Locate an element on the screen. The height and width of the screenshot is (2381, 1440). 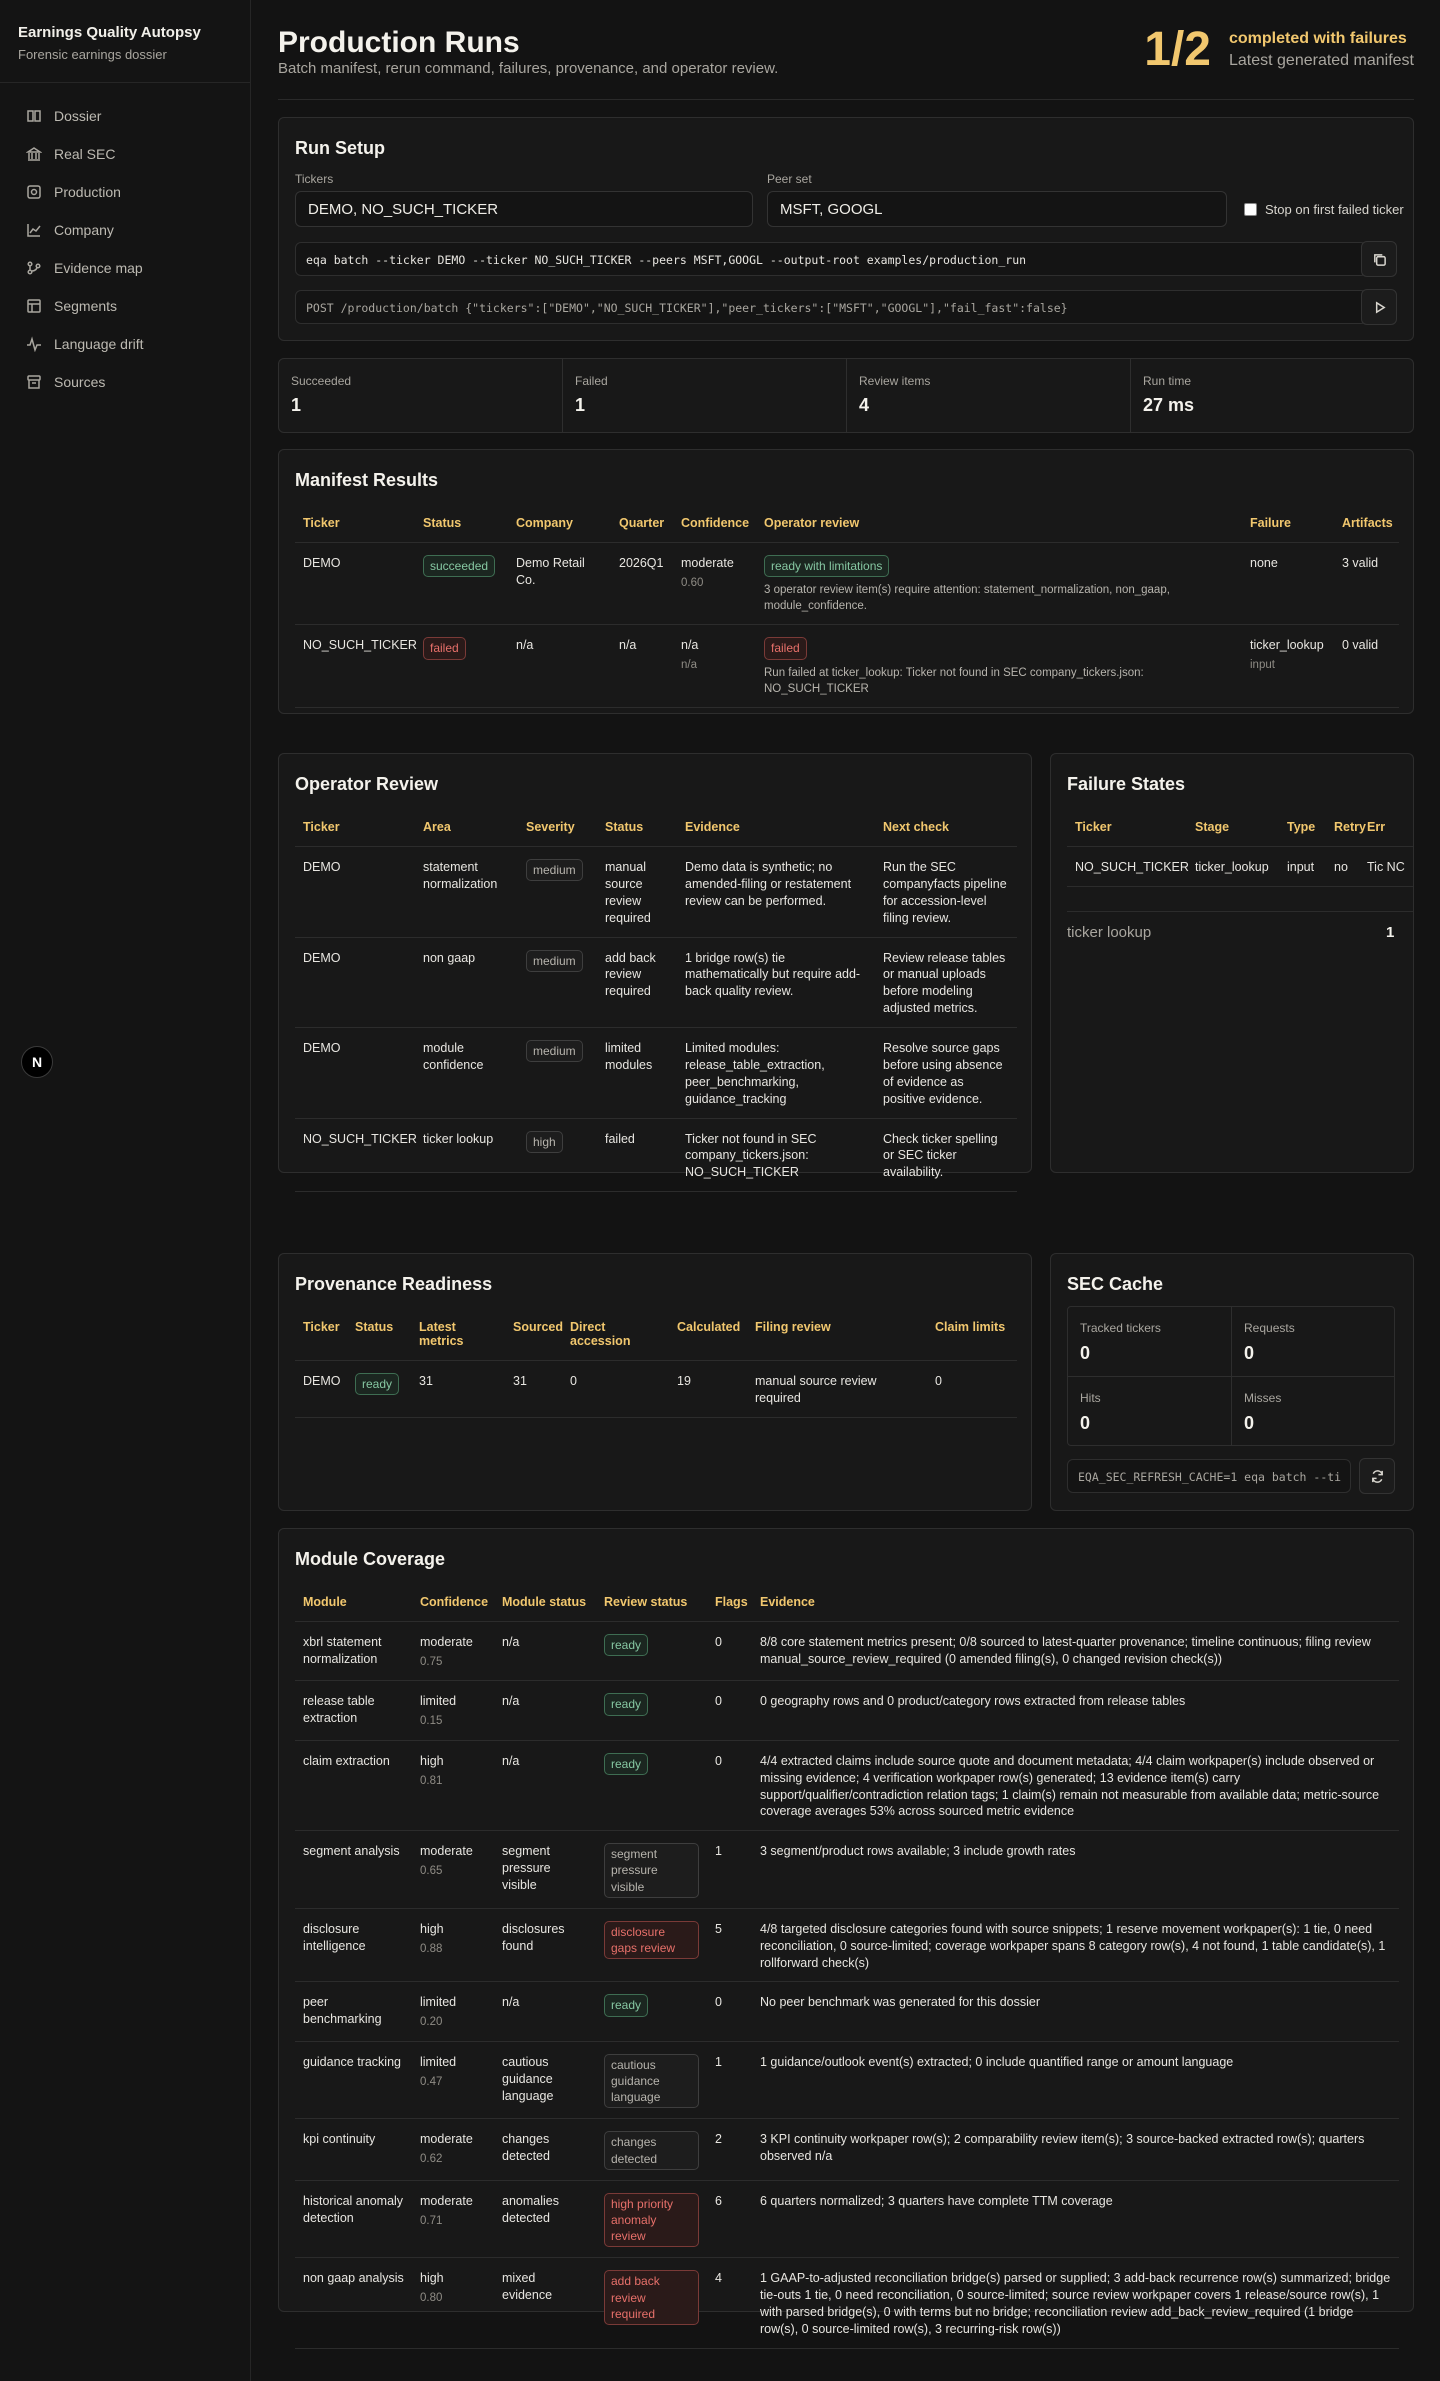
artifacts-cell: 0 valid is located at coordinates (1366, 666).